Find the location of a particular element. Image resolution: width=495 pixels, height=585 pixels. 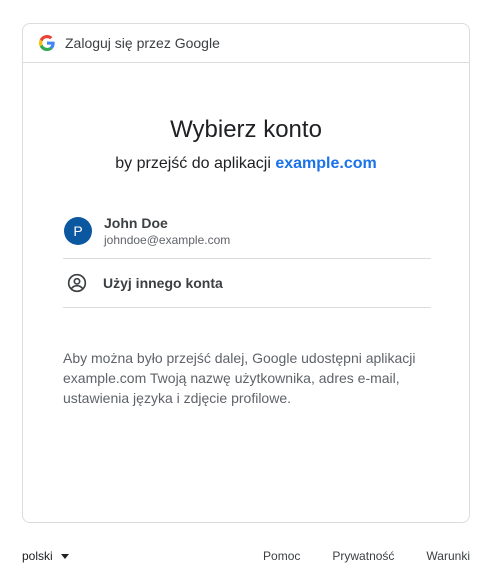

account-text: John Doe johndoe@example.com is located at coordinates (167, 231).